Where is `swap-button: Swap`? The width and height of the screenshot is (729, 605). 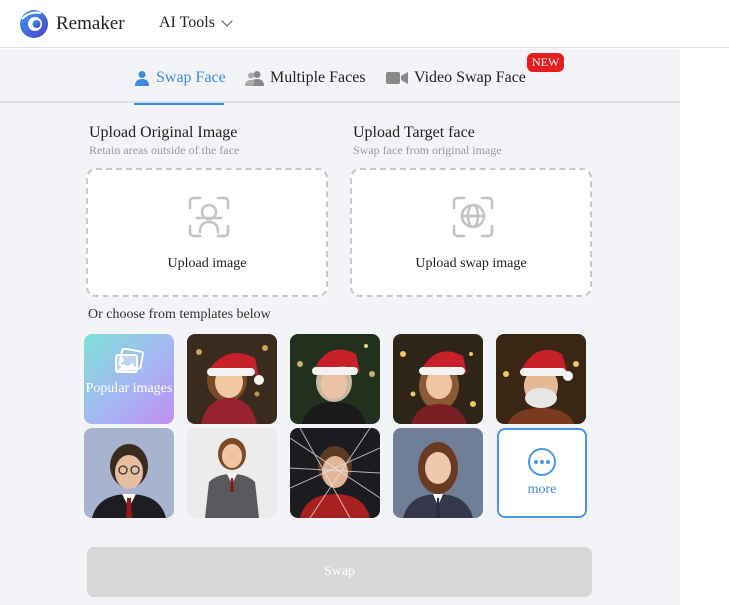 swap-button: Swap is located at coordinates (339, 572).